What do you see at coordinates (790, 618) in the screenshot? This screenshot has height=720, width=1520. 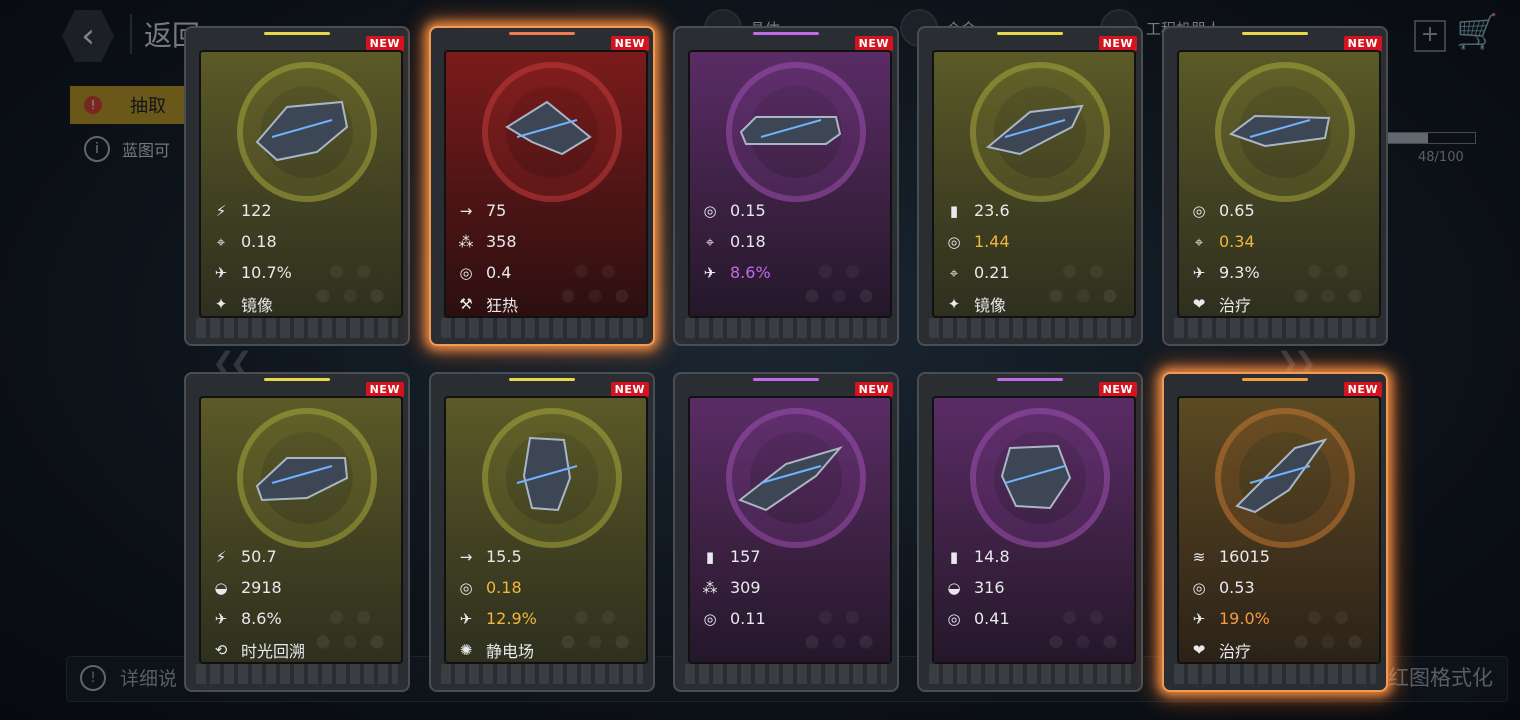 I see `stat-row: ◎ 0.11` at bounding box center [790, 618].